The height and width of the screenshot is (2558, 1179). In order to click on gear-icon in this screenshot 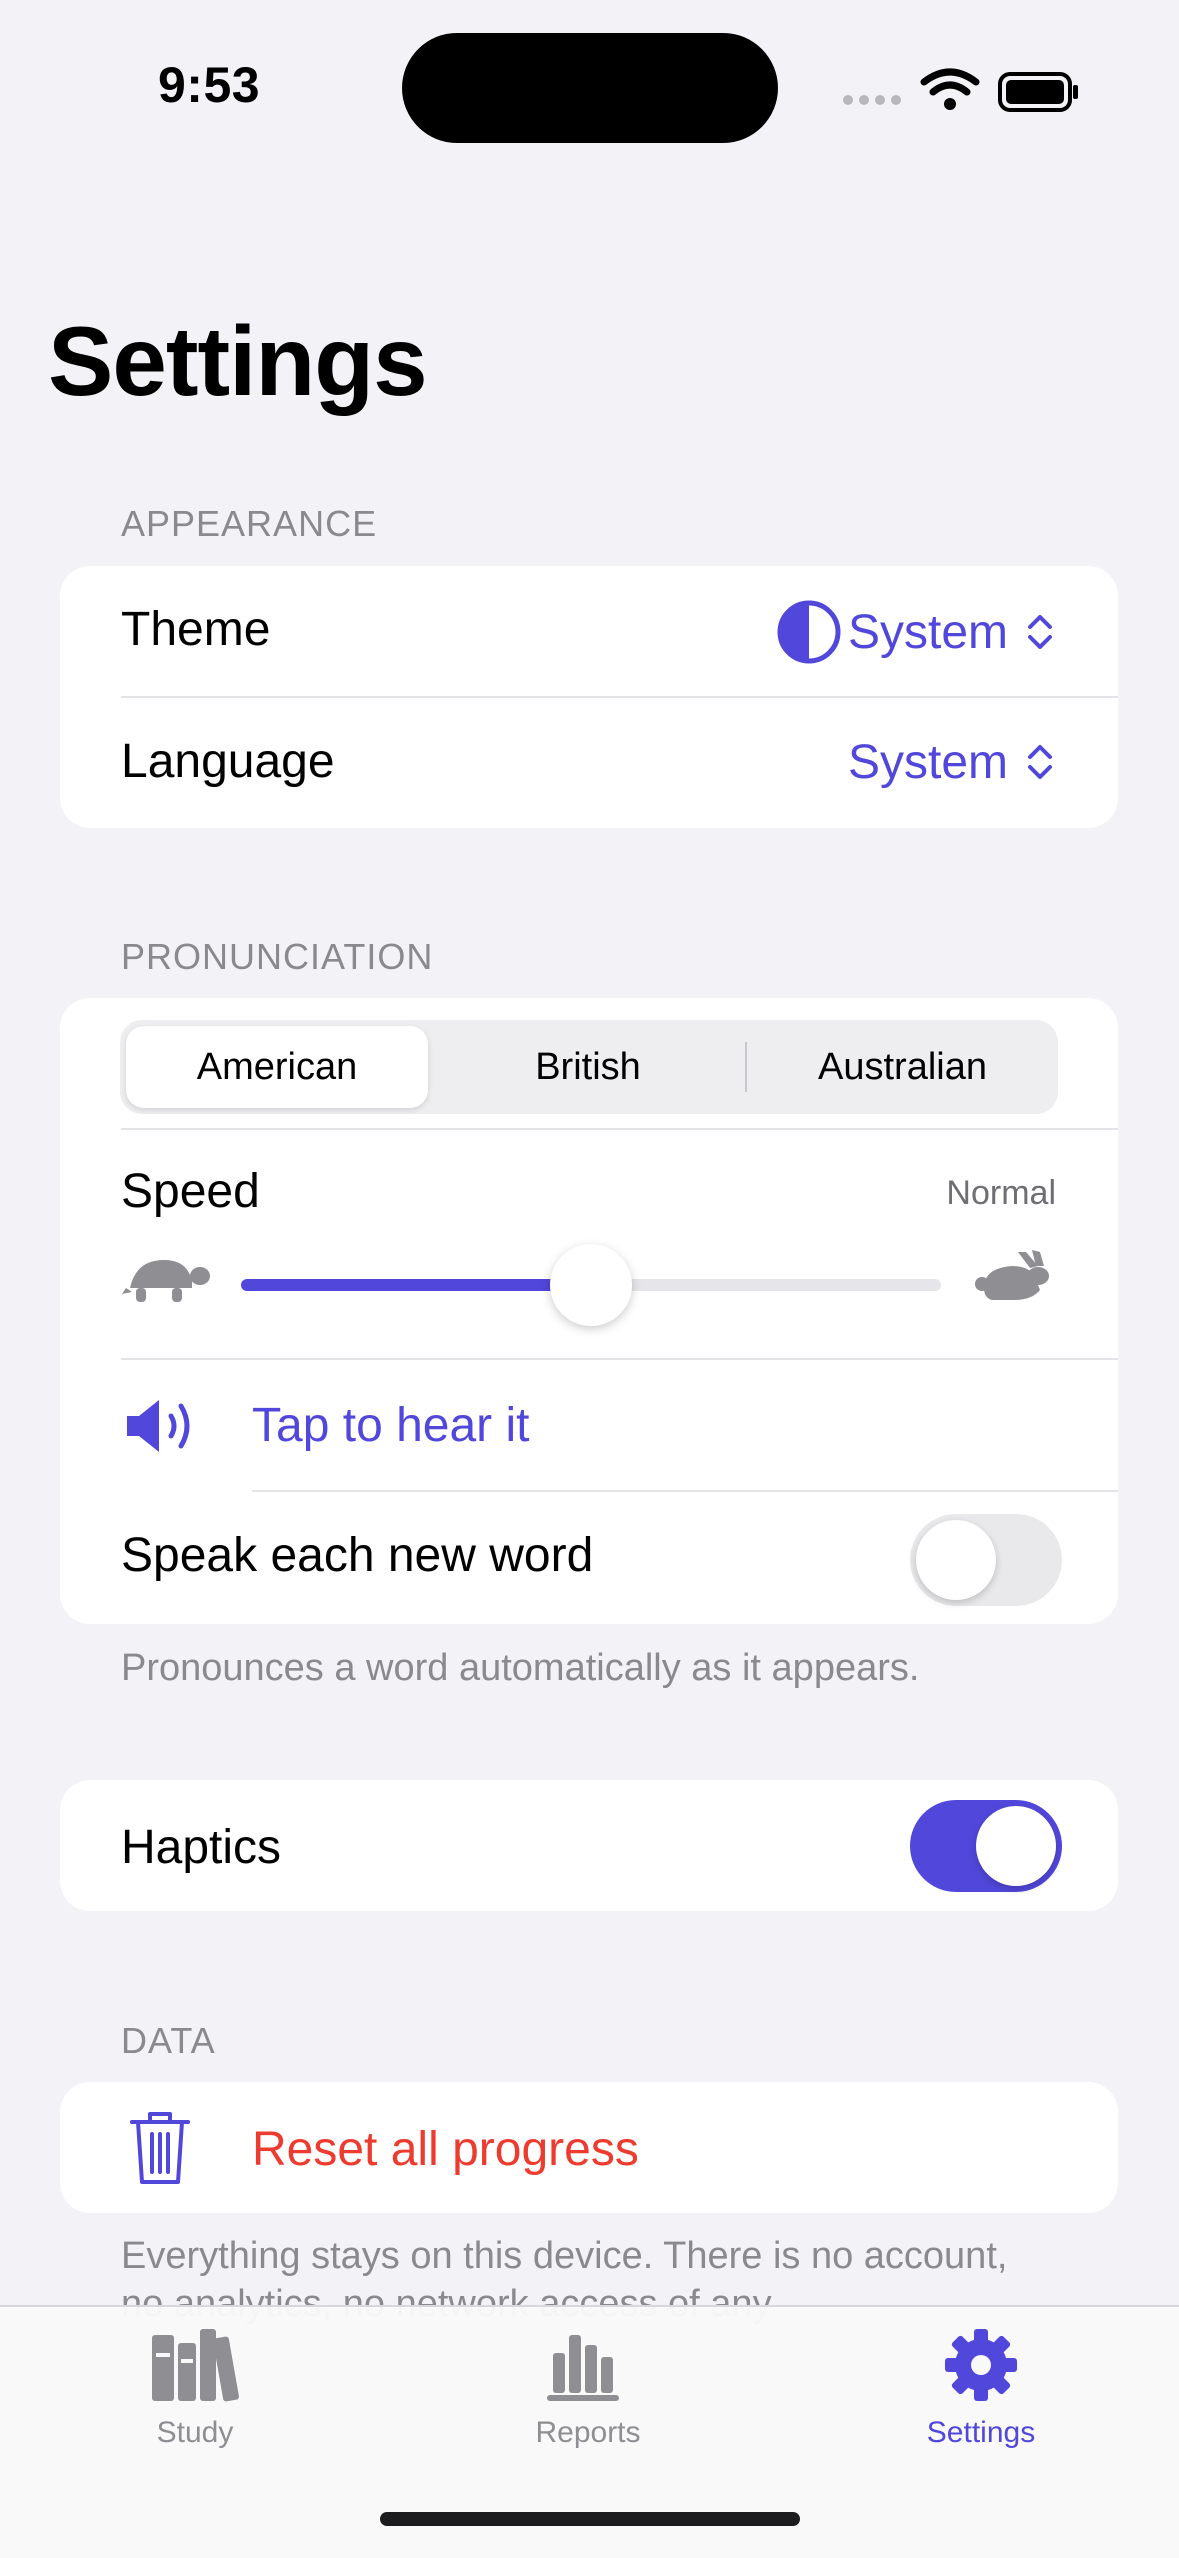, I will do `click(981, 2365)`.